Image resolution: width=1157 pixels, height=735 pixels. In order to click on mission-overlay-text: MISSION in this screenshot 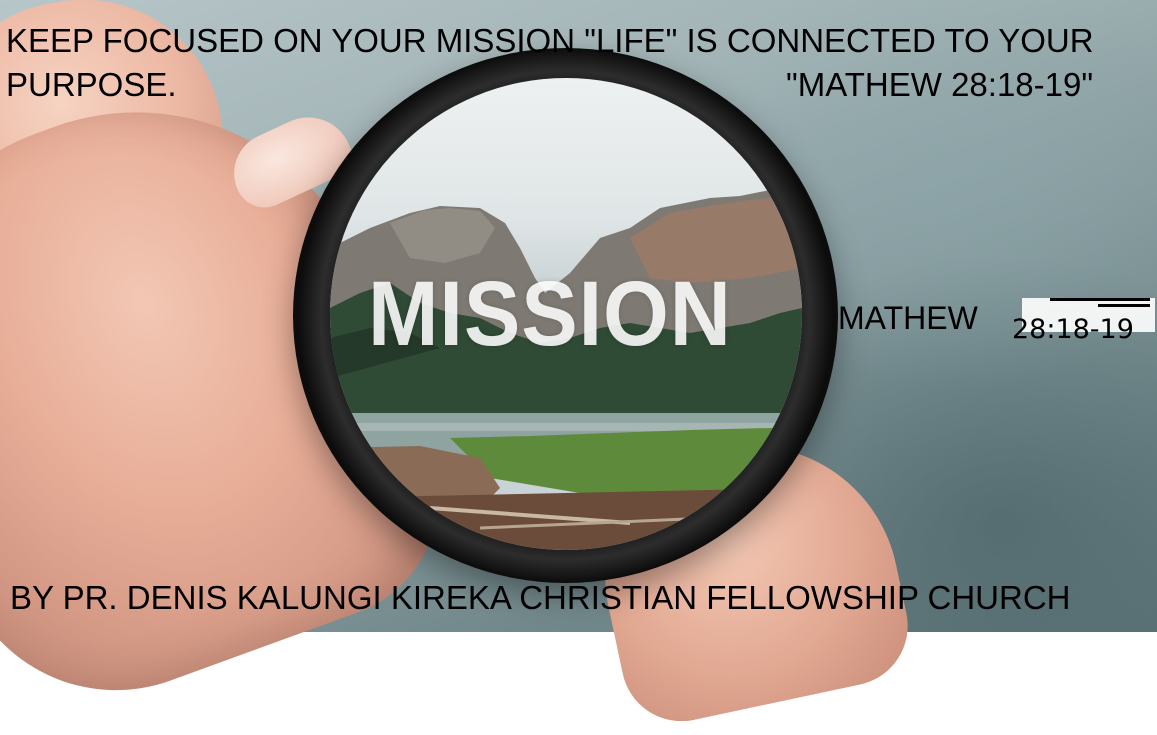, I will do `click(550, 314)`.